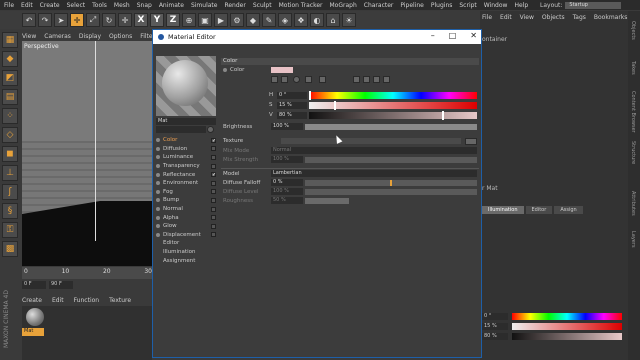 Image resolution: width=640 pixels, height=360 pixels. Describe the element at coordinates (611, 17) in the screenshot. I see `om-bookmarks-menu: Bookmarks` at that location.